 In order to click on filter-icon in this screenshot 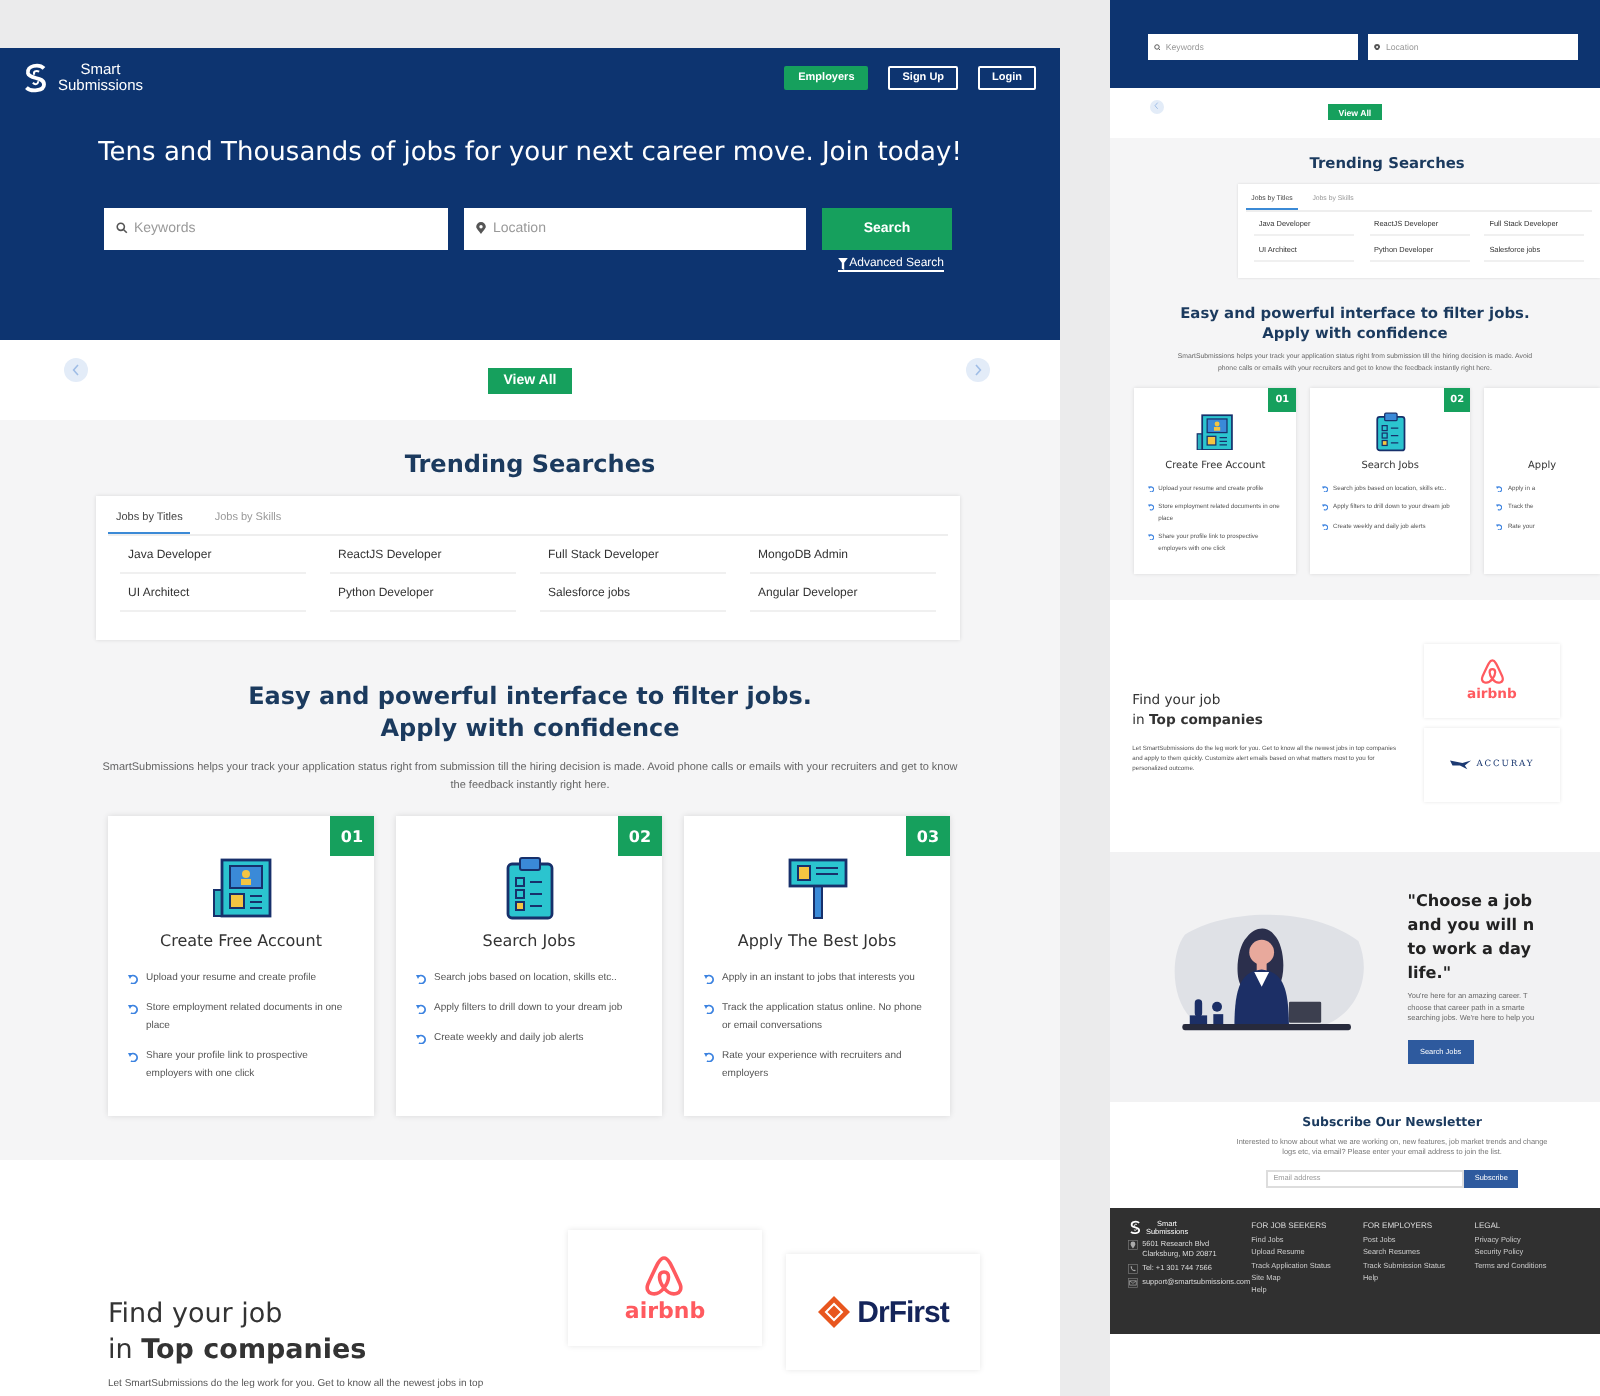, I will do `click(842, 264)`.